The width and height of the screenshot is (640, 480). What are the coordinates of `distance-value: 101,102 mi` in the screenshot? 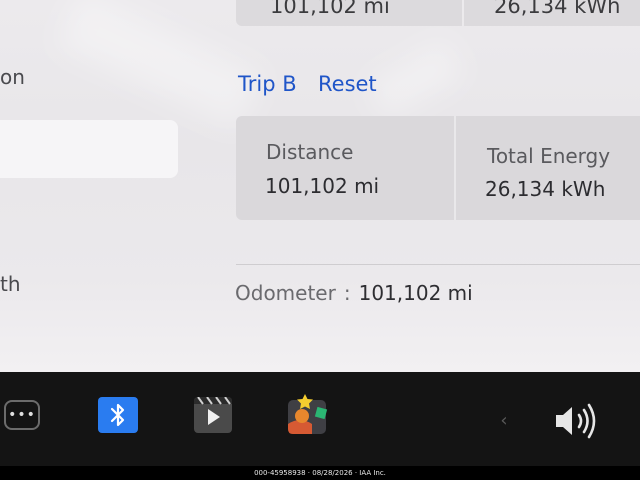 It's located at (322, 186).